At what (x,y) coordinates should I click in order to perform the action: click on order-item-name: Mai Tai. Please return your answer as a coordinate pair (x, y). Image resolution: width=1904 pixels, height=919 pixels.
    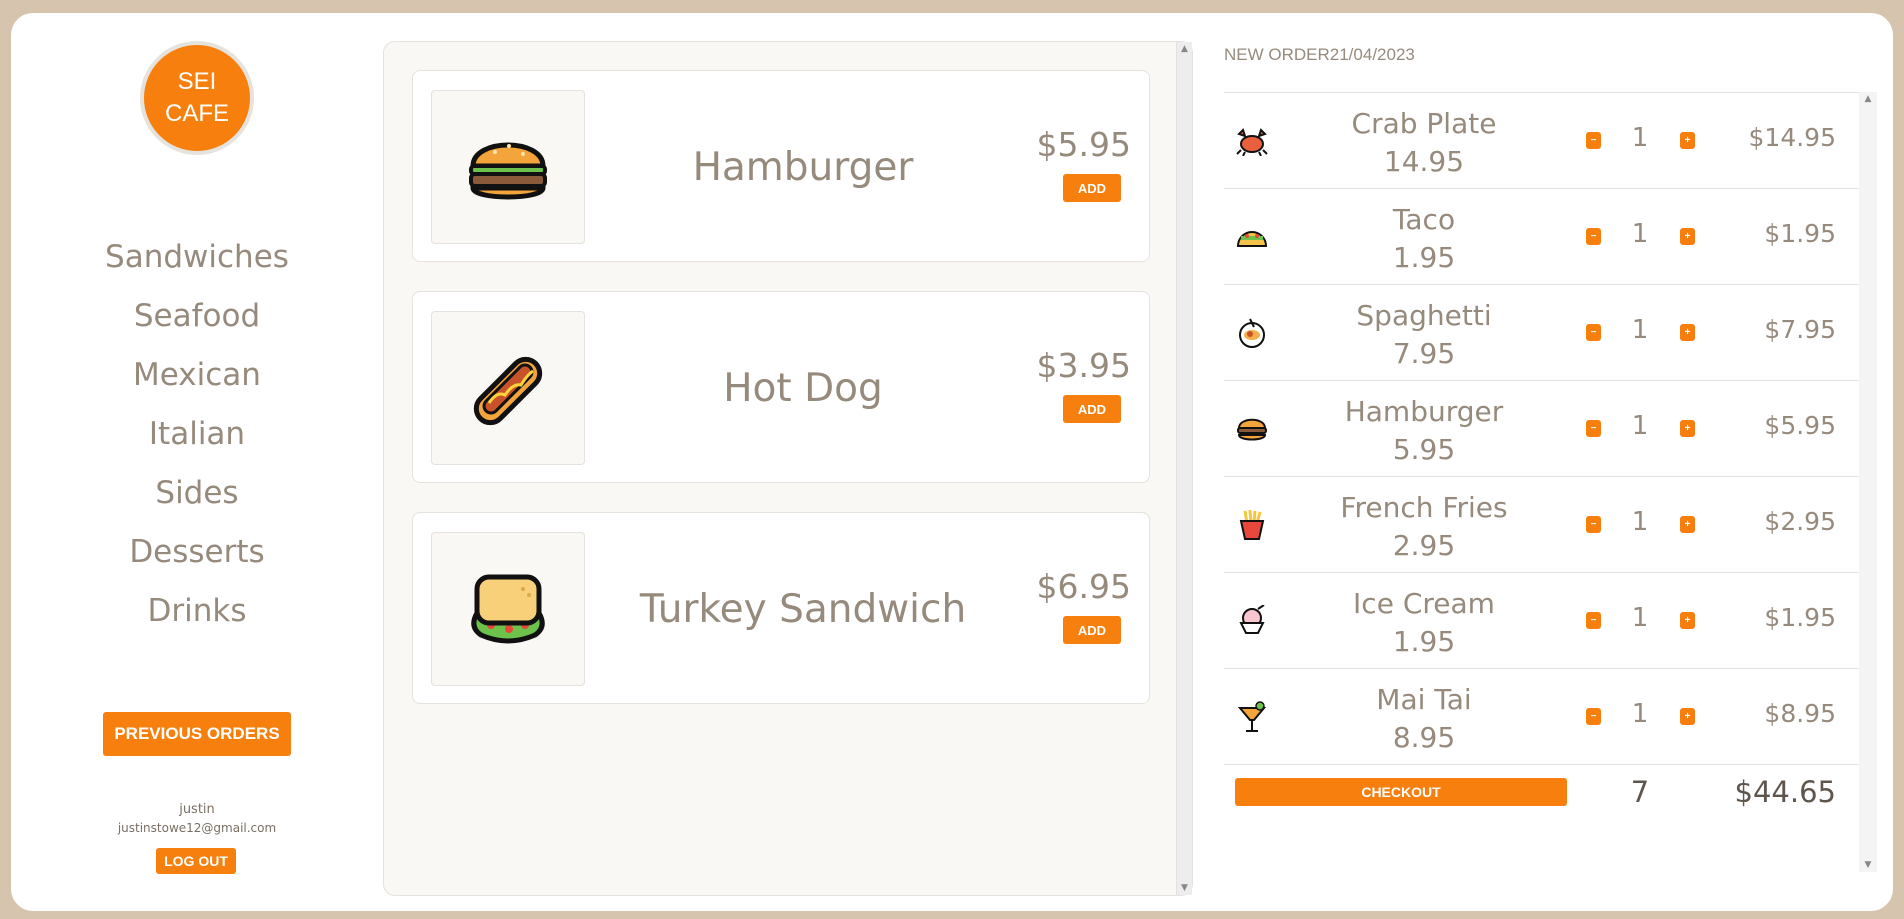
    Looking at the image, I should click on (1424, 699).